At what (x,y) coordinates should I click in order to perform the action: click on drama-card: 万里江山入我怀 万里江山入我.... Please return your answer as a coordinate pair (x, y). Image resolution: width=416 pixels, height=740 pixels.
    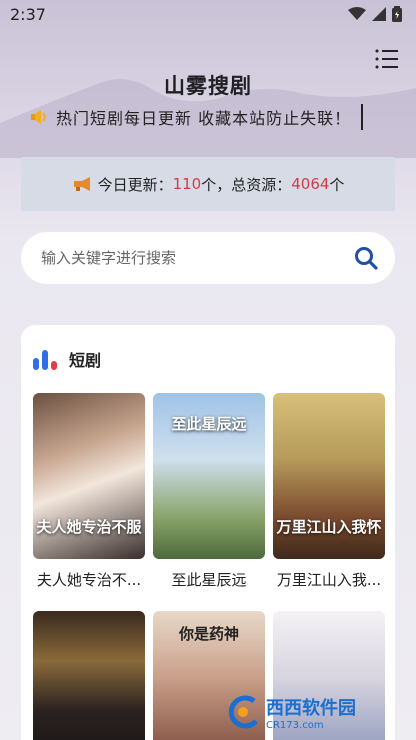
    Looking at the image, I should click on (329, 491).